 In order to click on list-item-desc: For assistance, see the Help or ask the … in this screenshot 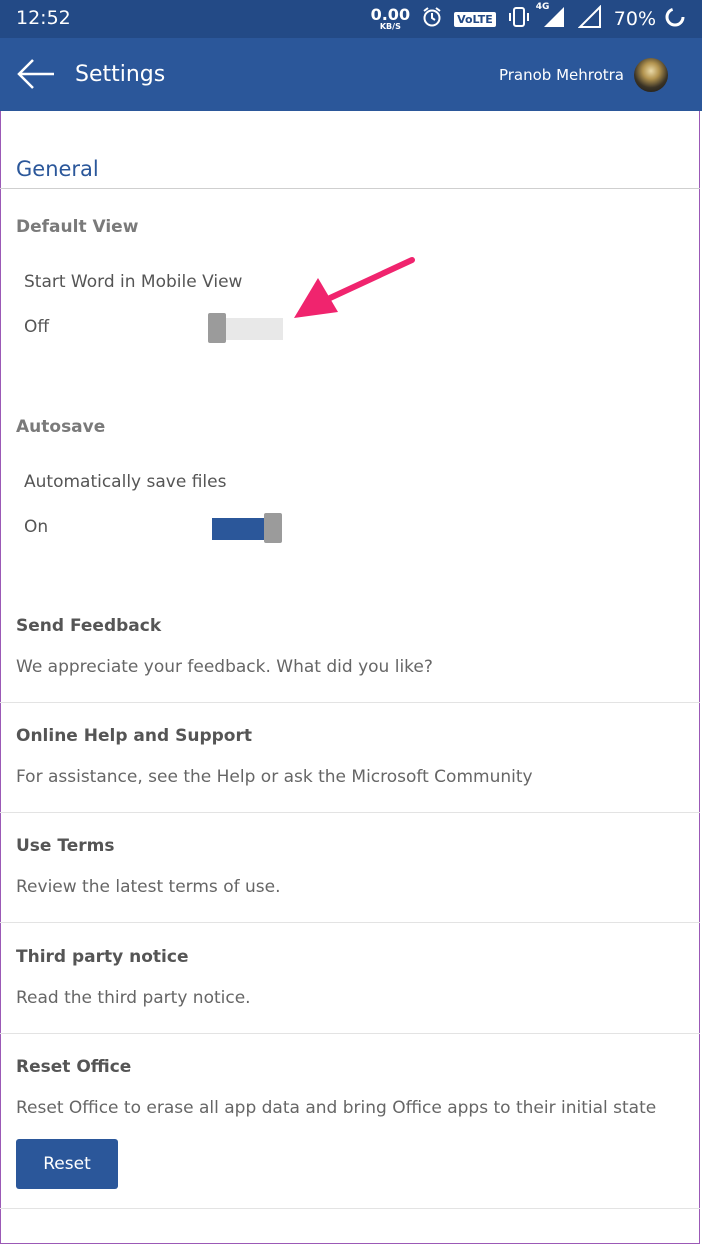, I will do `click(274, 777)`.